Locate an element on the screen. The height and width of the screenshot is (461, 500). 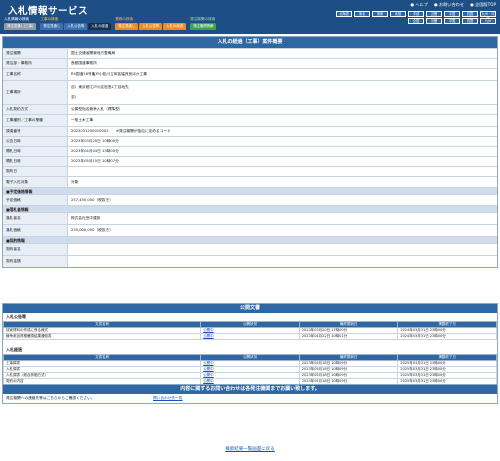
region-button: 九州・沖縄 is located at coordinates (488, 16).